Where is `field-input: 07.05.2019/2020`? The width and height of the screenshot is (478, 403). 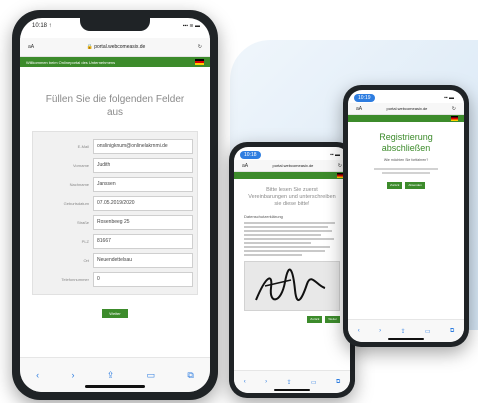
field-input: 07.05.2019/2020 is located at coordinates (143, 203).